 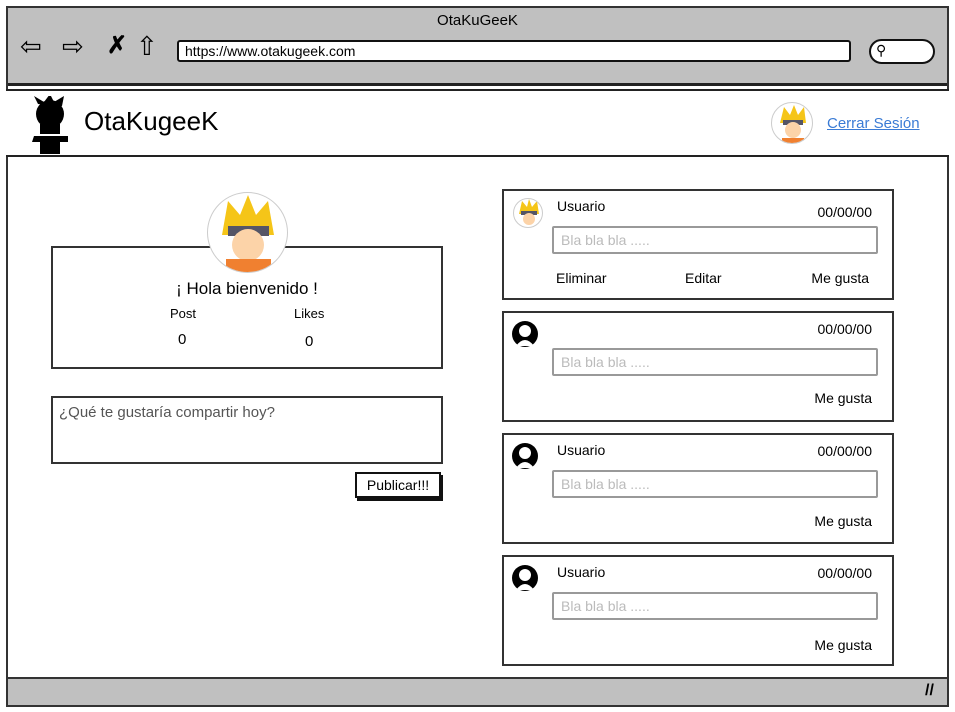 I want to click on url-bar: https://www.otakugeek.com, so click(x=514, y=51).